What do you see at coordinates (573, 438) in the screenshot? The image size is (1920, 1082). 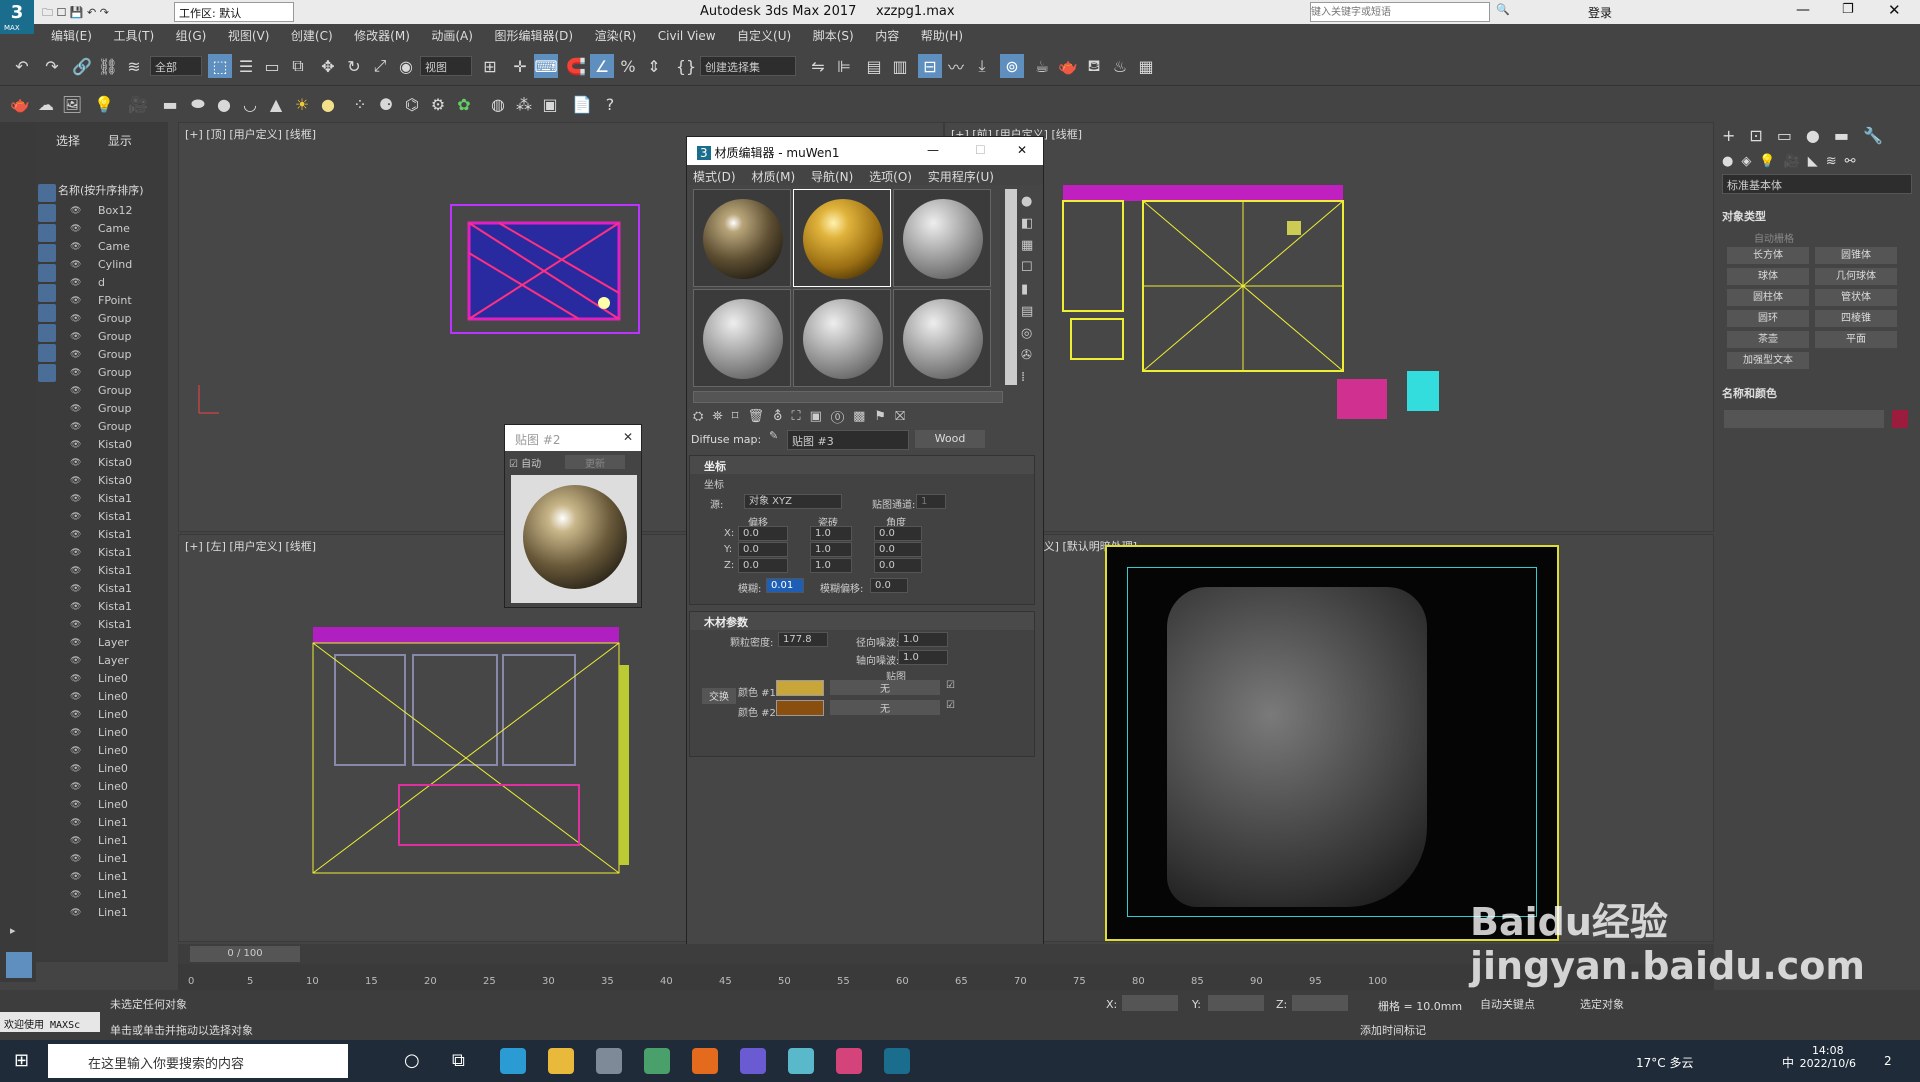 I see `map-preview-title: 贴图 #2 ✕` at bounding box center [573, 438].